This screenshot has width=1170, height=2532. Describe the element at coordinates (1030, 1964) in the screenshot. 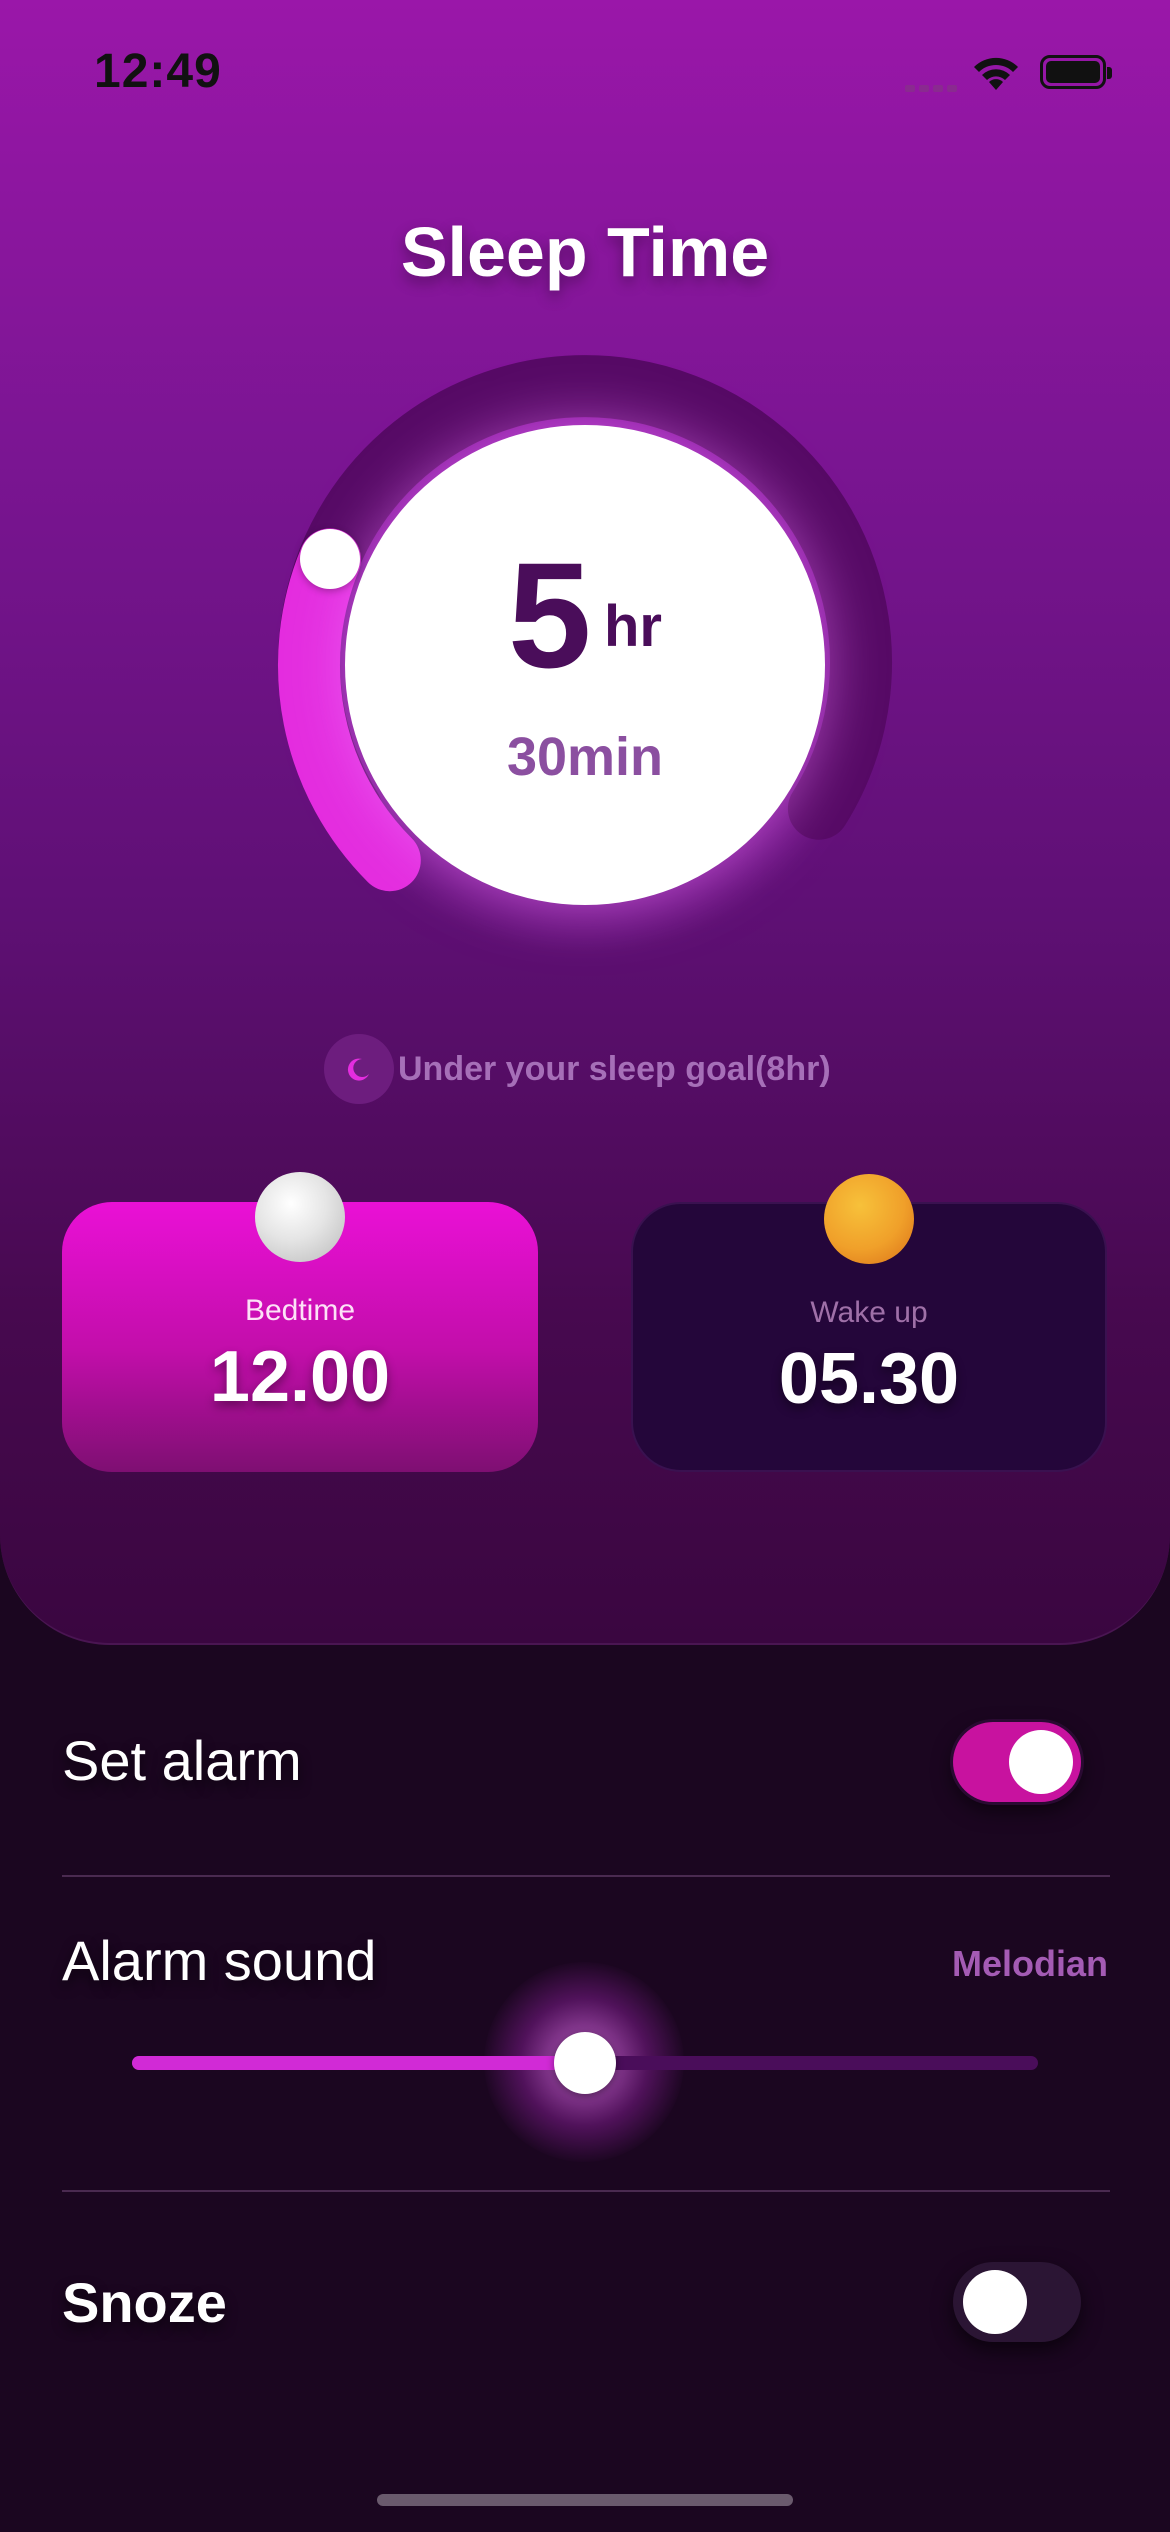

I see `alarm-sound-value: Melodian` at that location.